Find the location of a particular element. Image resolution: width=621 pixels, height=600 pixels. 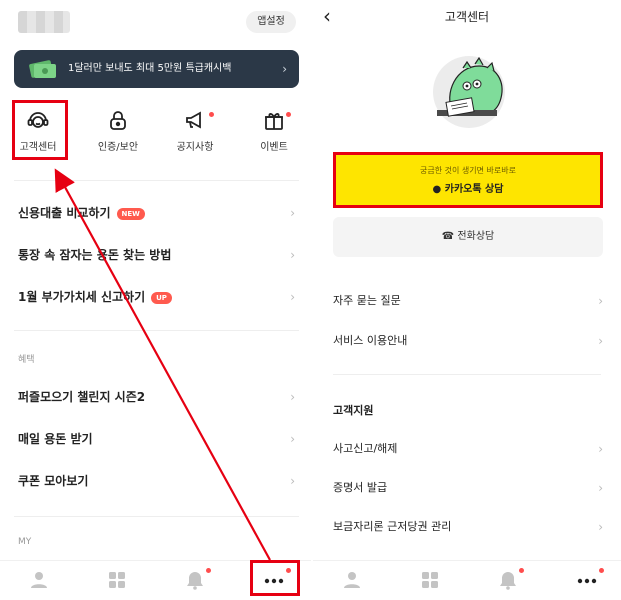

row-label: 증명서 발급 is located at coordinates (360, 487).